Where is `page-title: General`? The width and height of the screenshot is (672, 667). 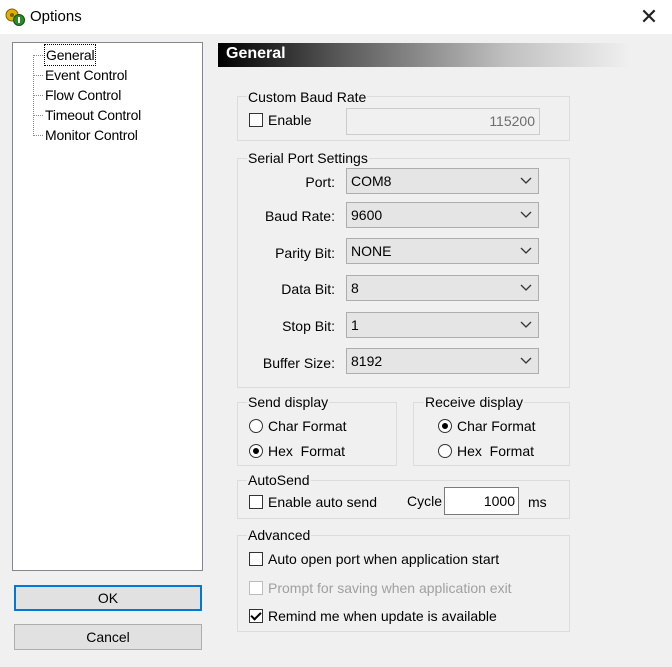 page-title: General is located at coordinates (256, 53).